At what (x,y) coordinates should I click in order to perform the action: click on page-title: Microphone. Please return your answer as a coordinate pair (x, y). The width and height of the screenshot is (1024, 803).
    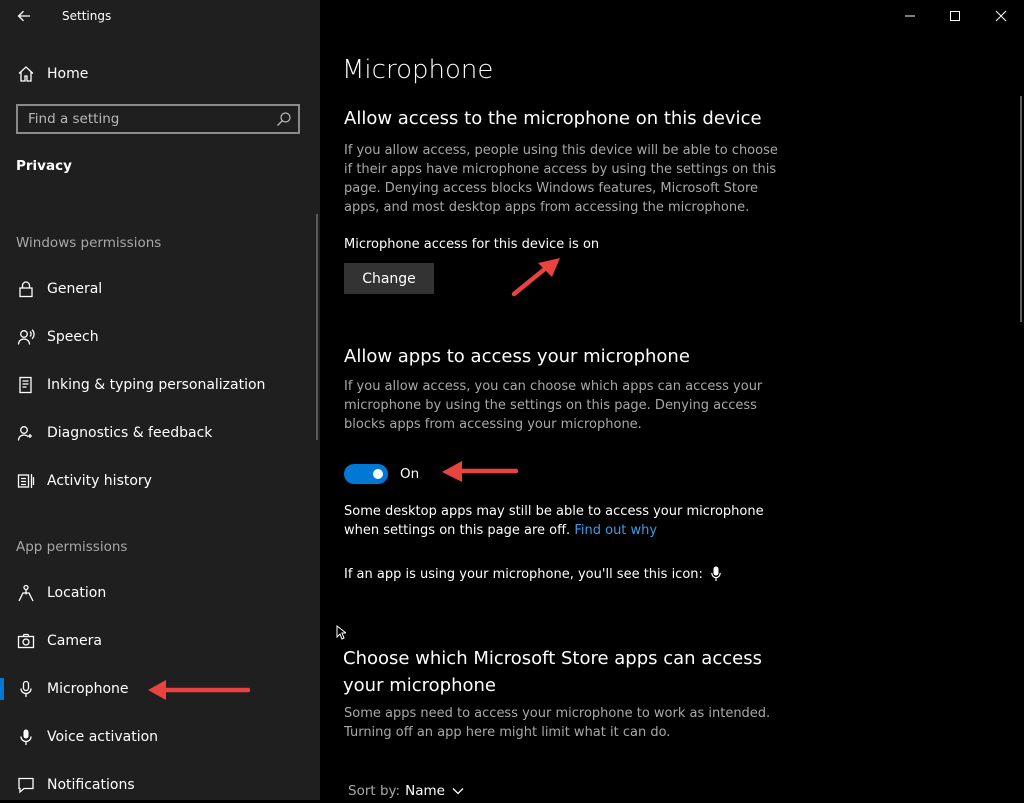
    Looking at the image, I should click on (418, 70).